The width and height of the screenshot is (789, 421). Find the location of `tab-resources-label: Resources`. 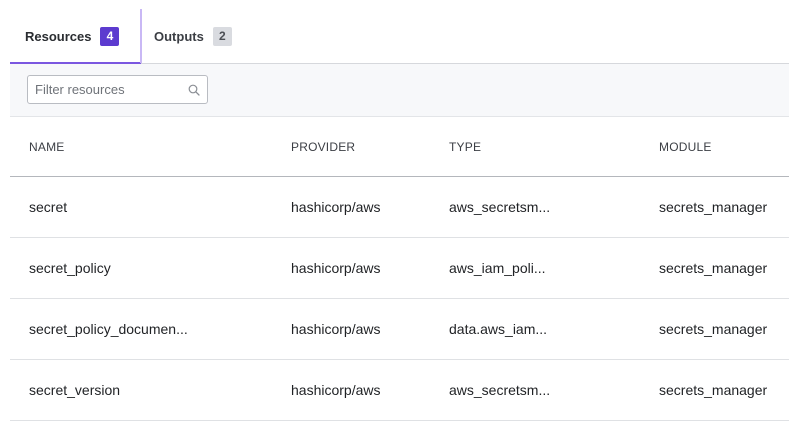

tab-resources-label: Resources is located at coordinates (58, 36).